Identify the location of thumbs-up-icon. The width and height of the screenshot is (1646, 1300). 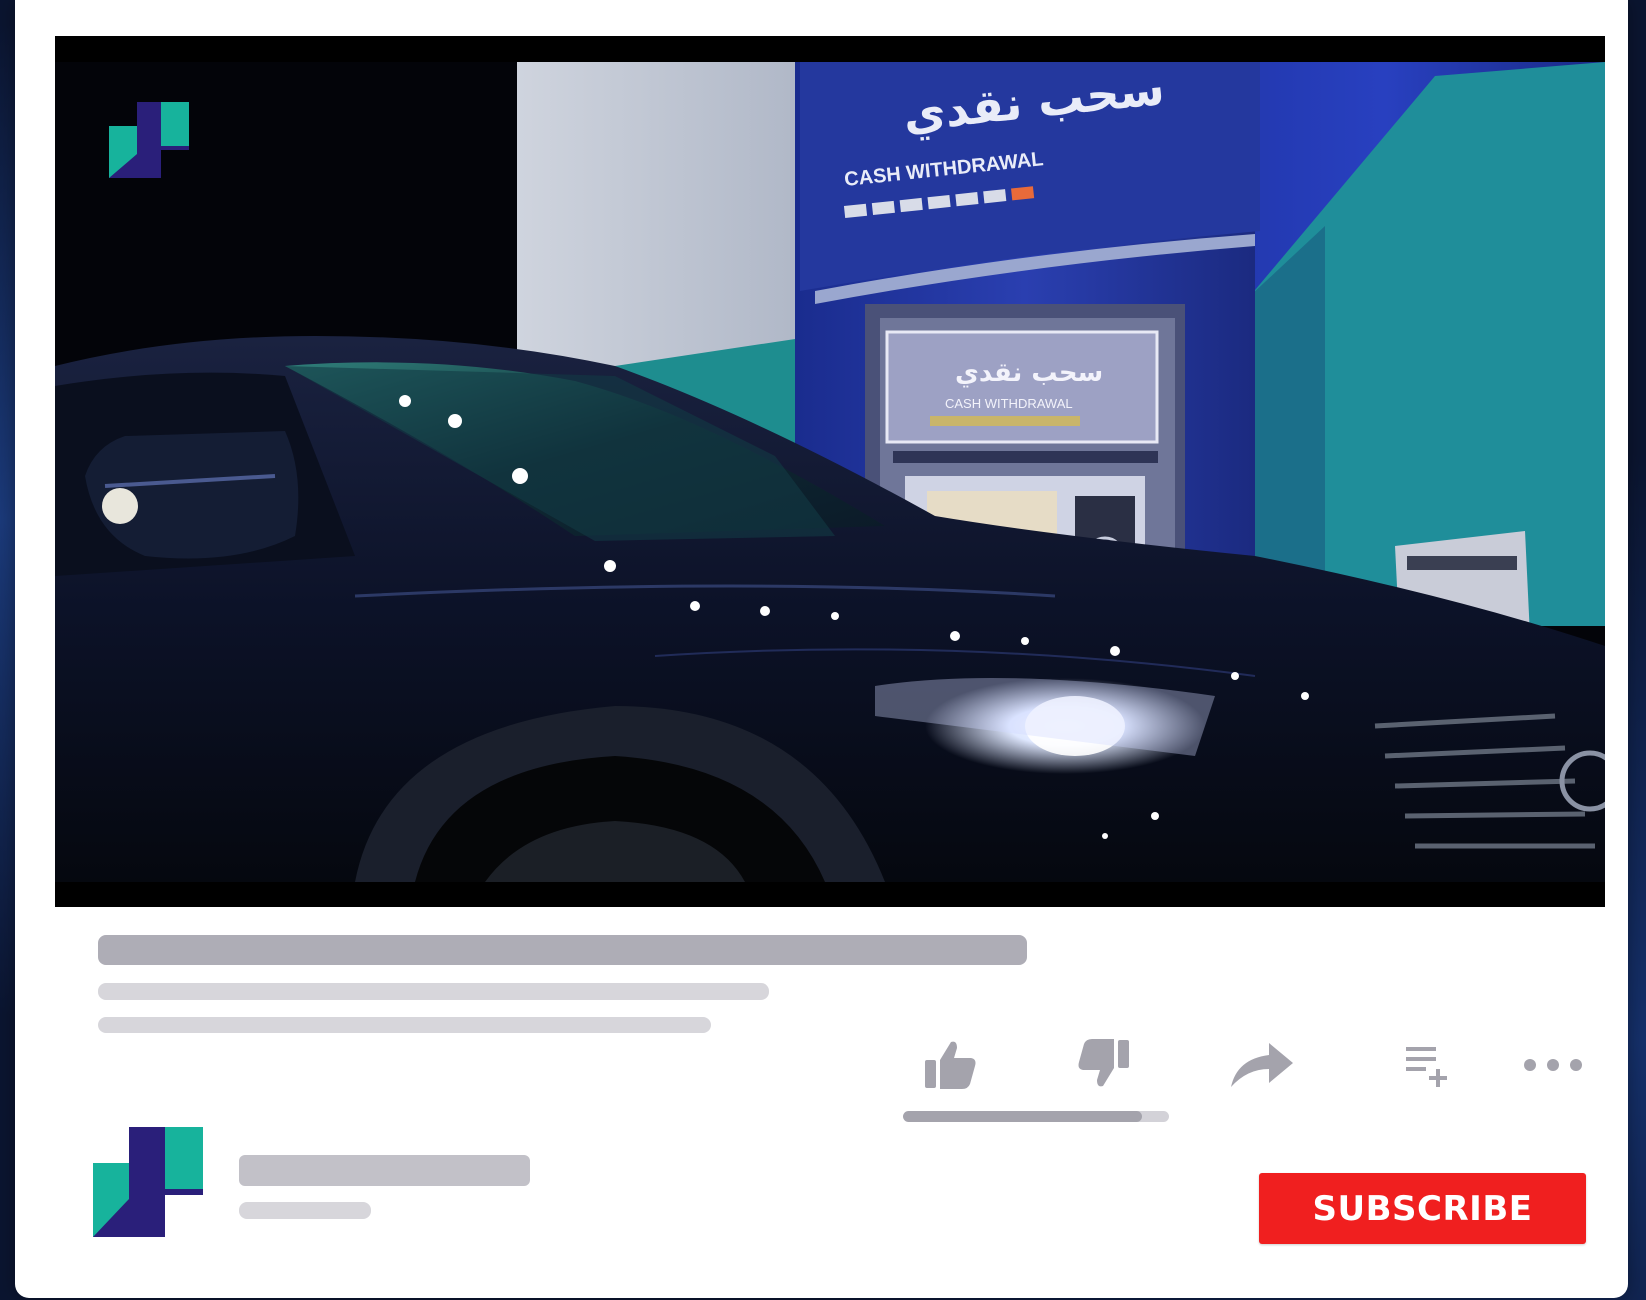
(950, 1065).